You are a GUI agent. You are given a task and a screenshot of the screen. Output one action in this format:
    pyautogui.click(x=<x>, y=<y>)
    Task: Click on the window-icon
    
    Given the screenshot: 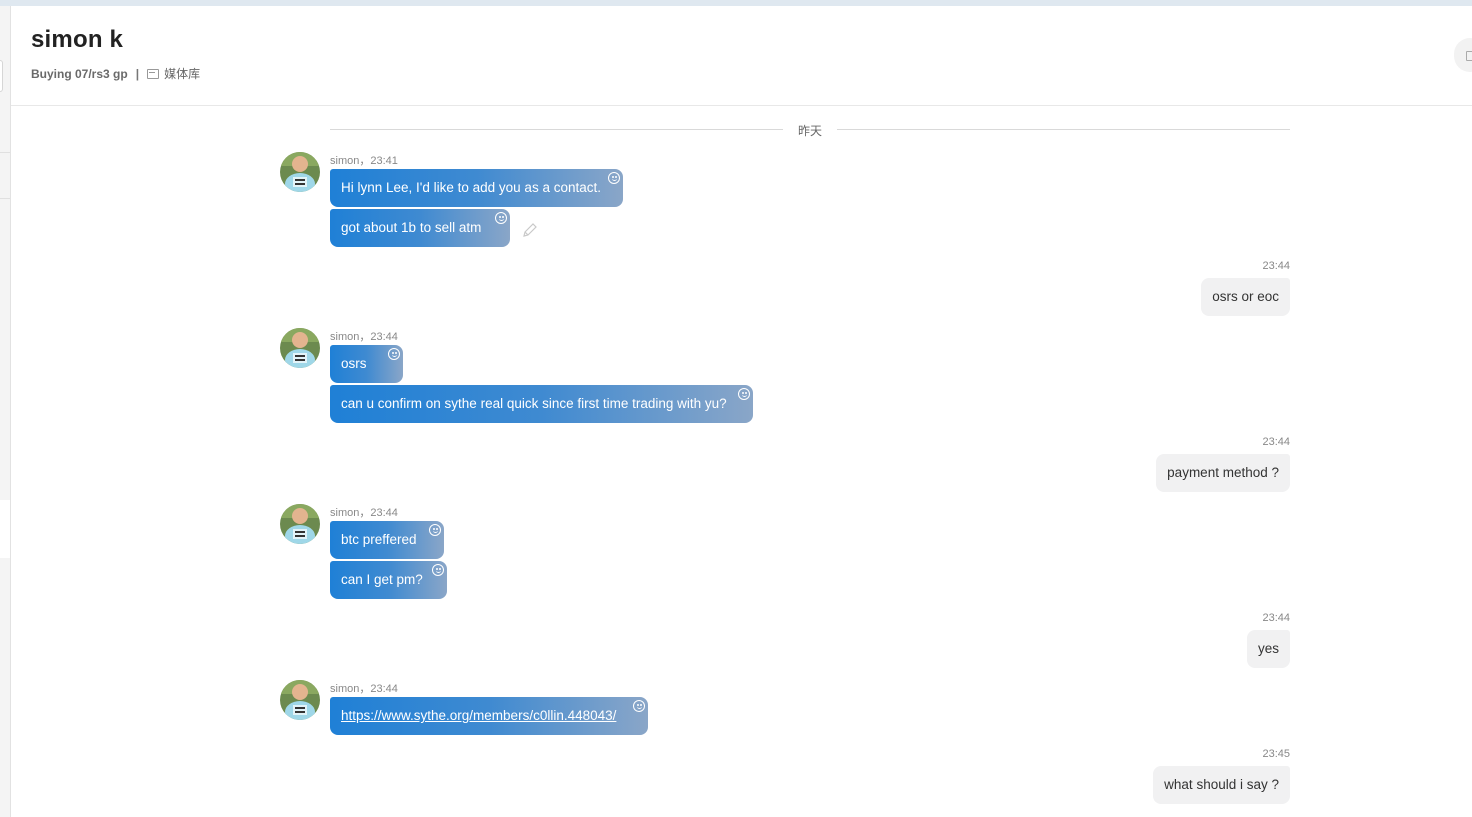 What is the action you would take?
    pyautogui.click(x=1469, y=56)
    